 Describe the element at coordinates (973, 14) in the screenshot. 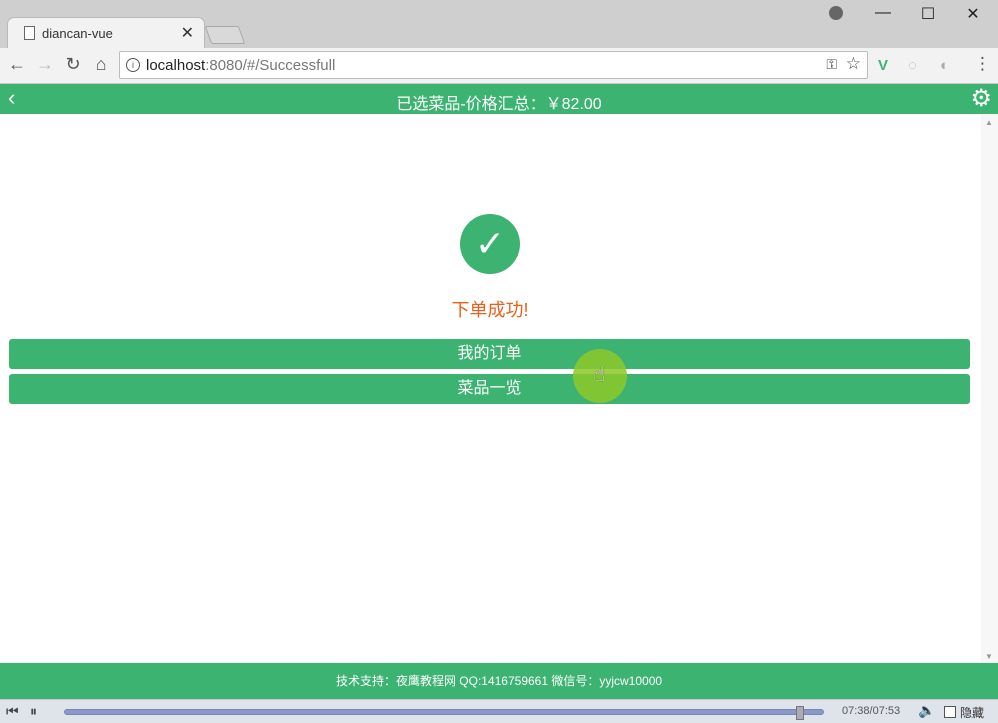

I see `close-window-button: ✕` at that location.